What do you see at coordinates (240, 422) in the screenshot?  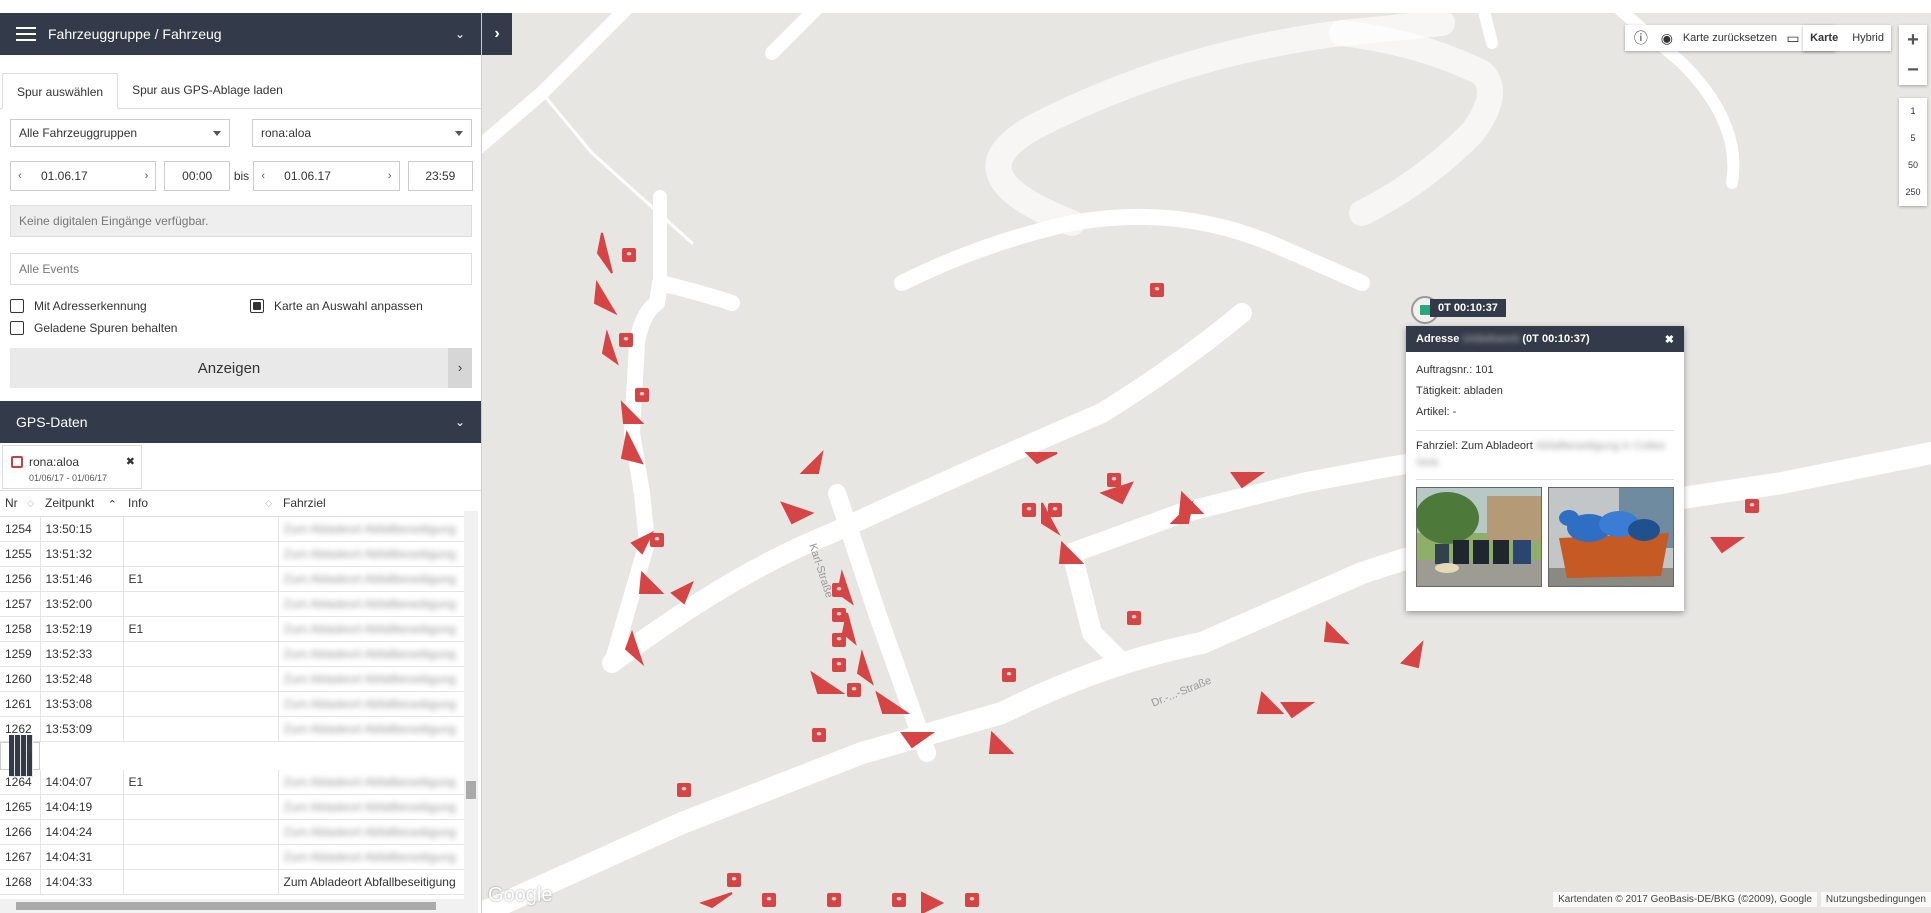 I see `gps-panel-header: GPS-Daten ⌄` at bounding box center [240, 422].